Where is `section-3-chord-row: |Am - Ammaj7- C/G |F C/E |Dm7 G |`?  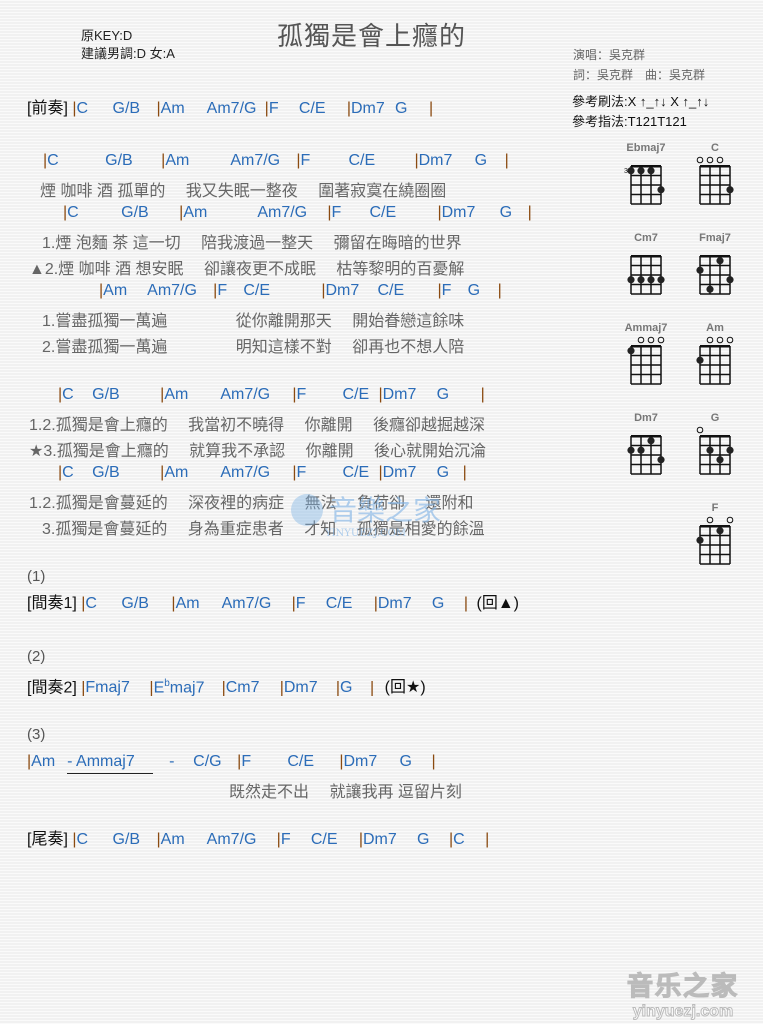
section-3-chord-row: |Am - Ammaj7- C/G |F C/E |Dm7 G | is located at coordinates (231, 763).